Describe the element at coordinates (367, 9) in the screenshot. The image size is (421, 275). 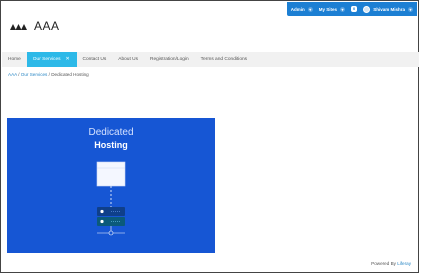
I see `avatar` at that location.